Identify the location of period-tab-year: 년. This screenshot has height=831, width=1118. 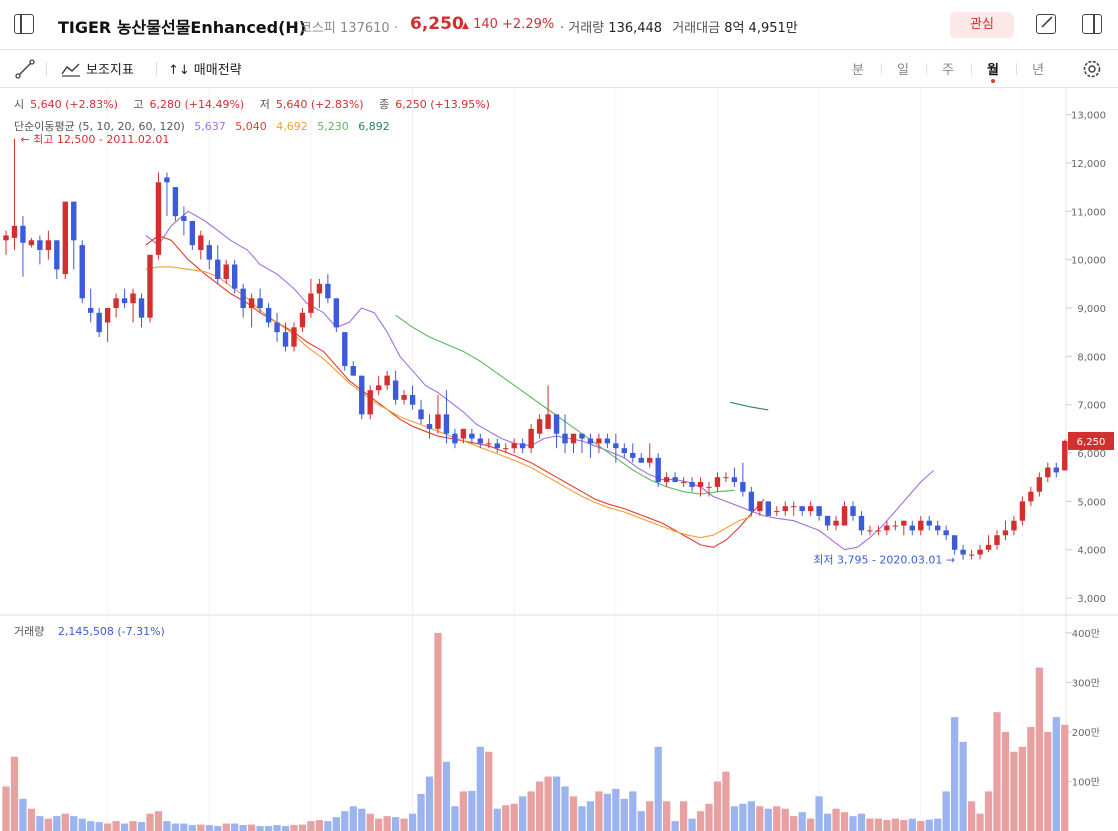
(1038, 68).